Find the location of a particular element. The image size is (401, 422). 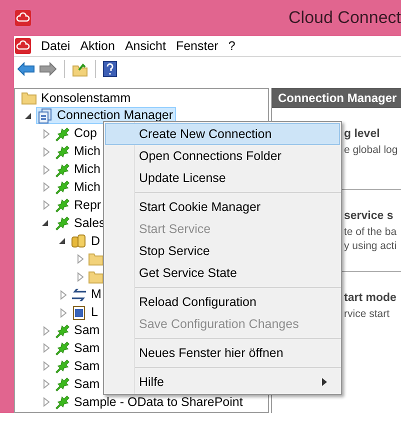

menu-app-icon is located at coordinates (23, 46).